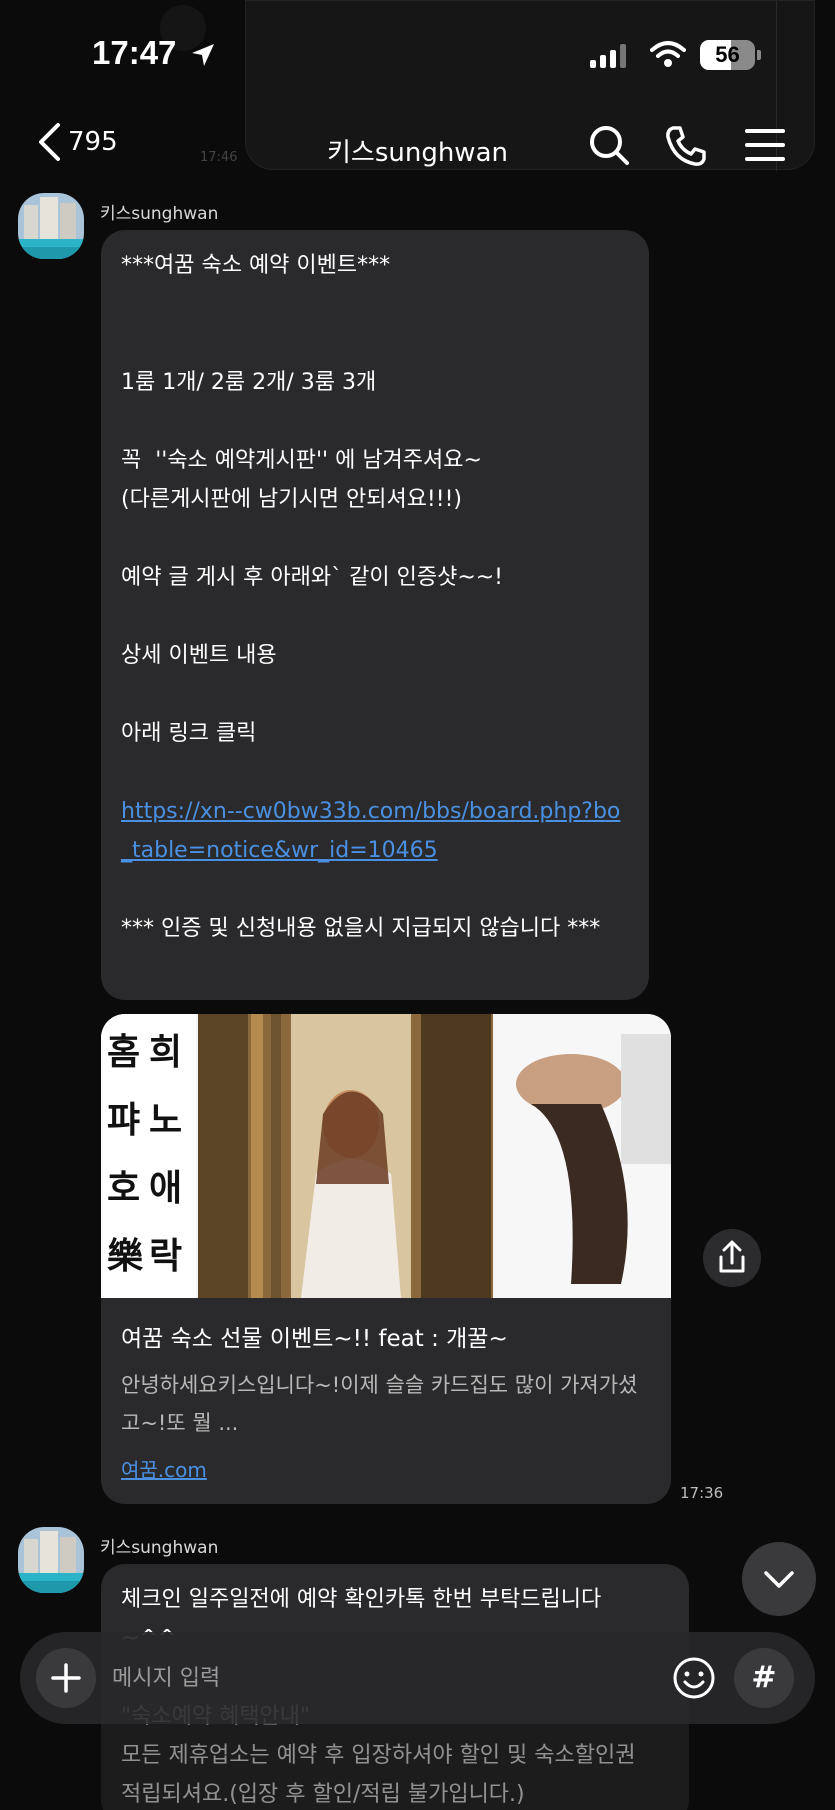 The width and height of the screenshot is (835, 1810). What do you see at coordinates (203, 55) in the screenshot?
I see `location-arrow-icon` at bounding box center [203, 55].